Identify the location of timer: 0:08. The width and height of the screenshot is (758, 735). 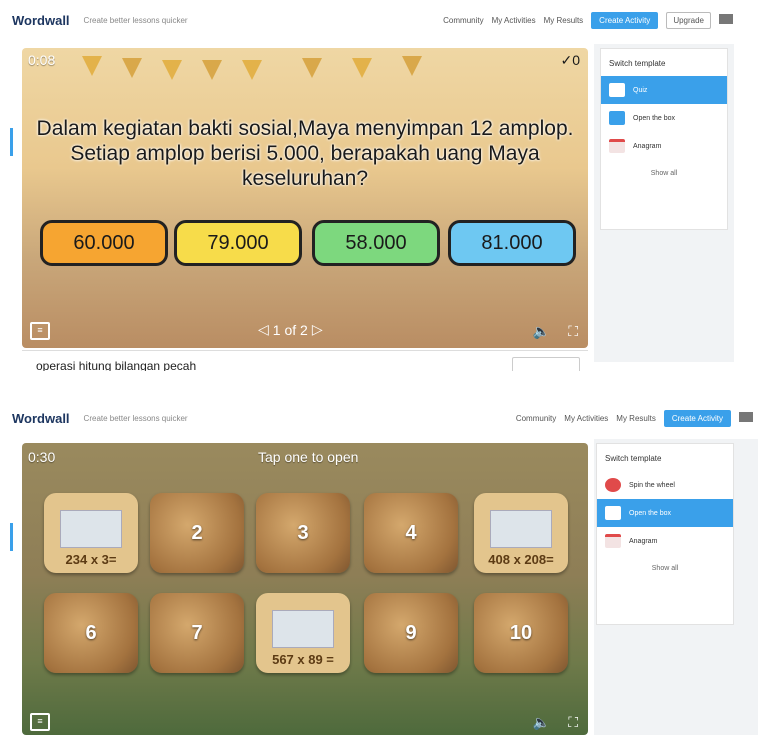
(42, 60).